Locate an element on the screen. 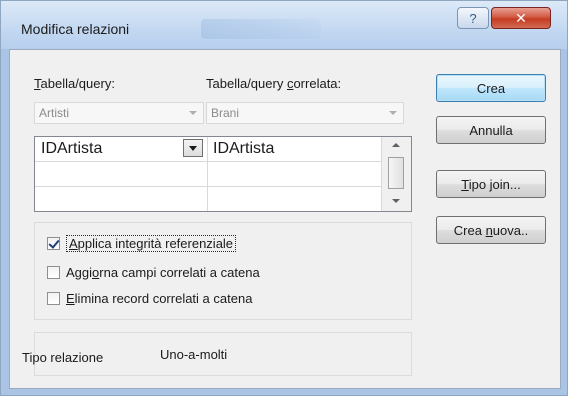 The height and width of the screenshot is (398, 570). cascade-delete-label: Elimina record correlati a catena is located at coordinates (159, 298).